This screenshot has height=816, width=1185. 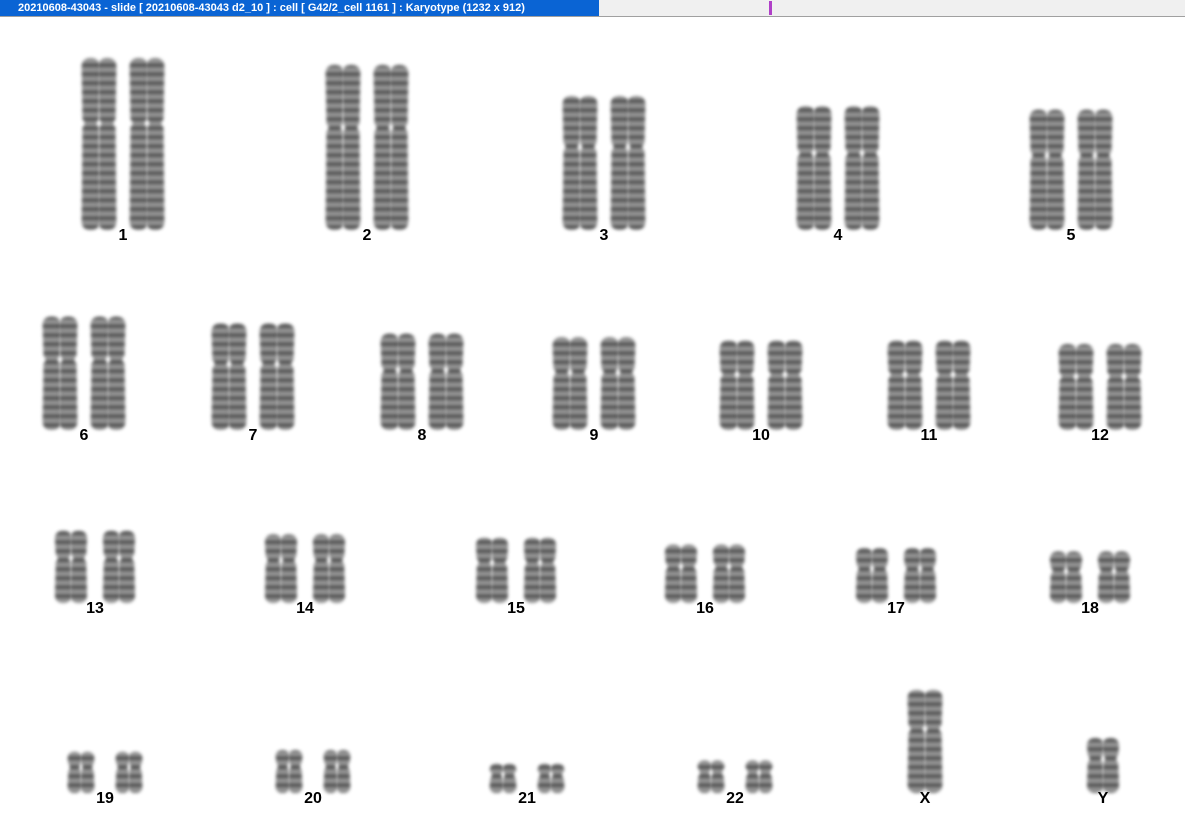 I want to click on chromosome-label-7: 7, so click(x=253, y=435).